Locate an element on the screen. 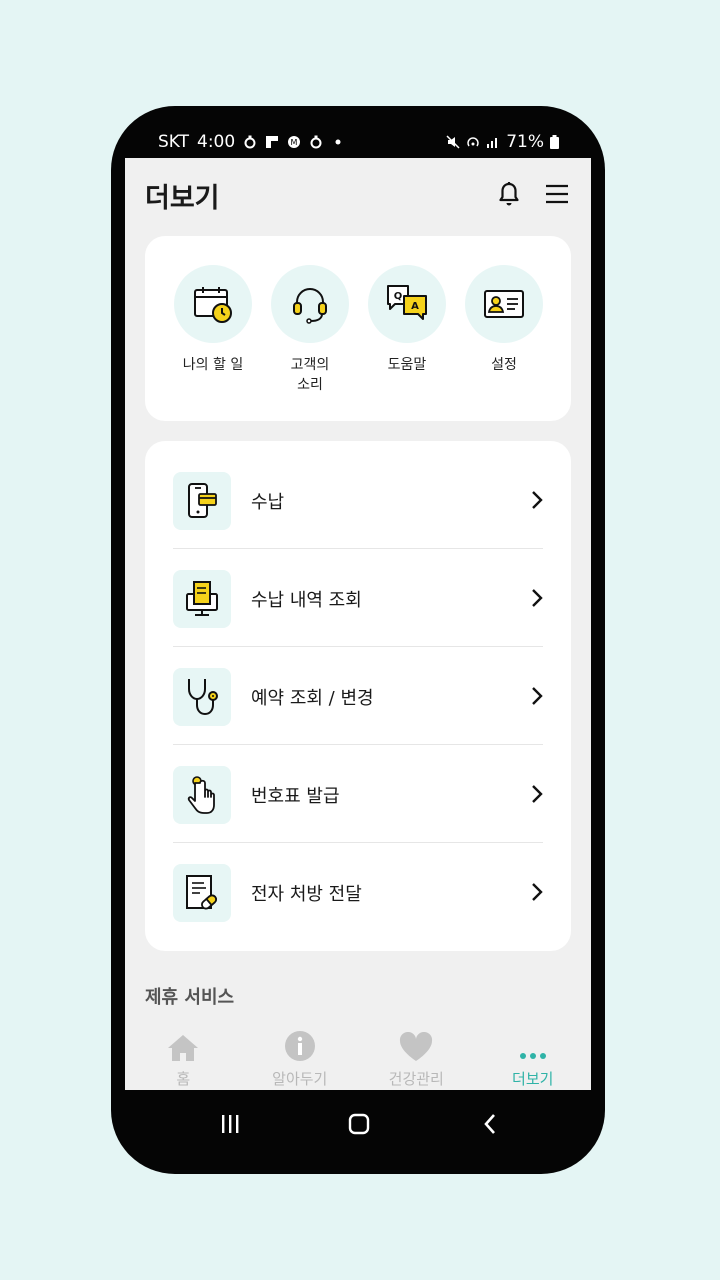  home-nav-button is located at coordinates (359, 1124).